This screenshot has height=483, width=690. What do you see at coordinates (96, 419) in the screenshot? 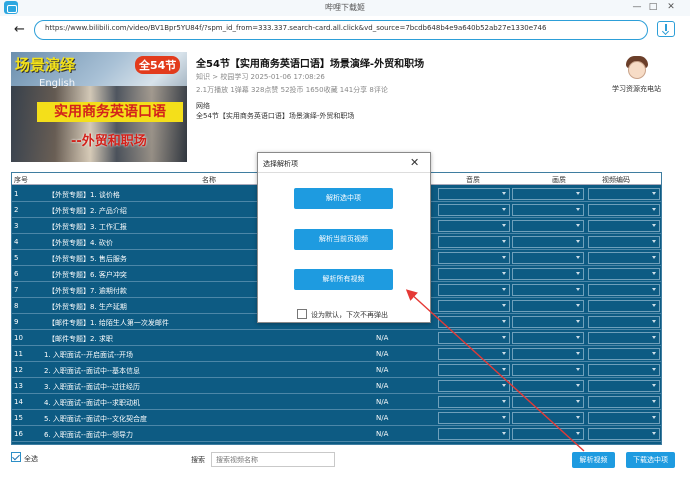
I see `row-name: 5. 入职面试--面试中--文化契合度` at bounding box center [96, 419].